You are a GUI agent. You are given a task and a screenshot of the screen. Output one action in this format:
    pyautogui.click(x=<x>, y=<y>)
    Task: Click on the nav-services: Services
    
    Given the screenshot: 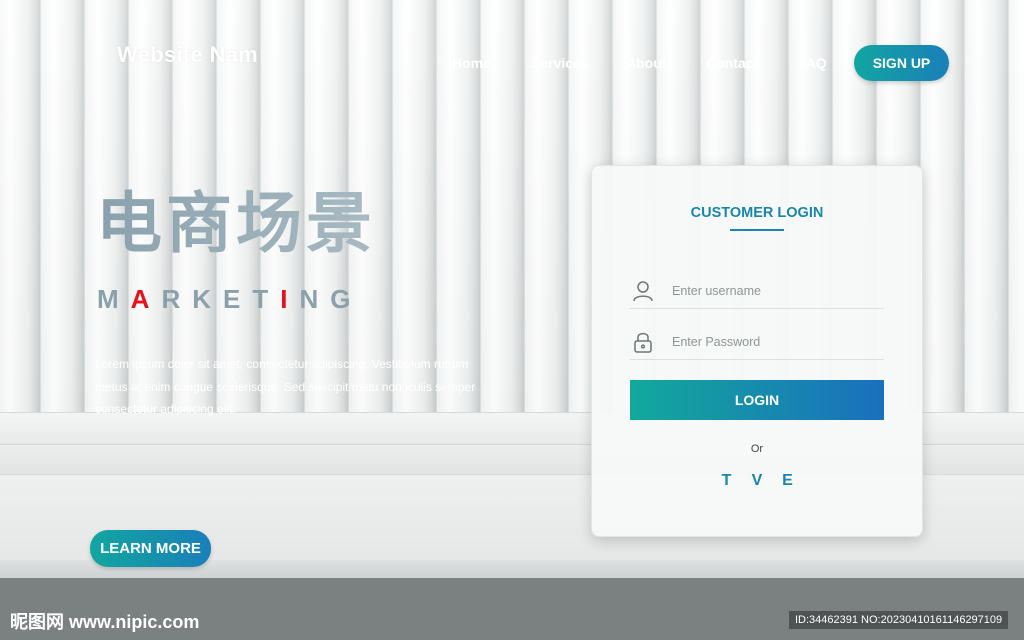 What is the action you would take?
    pyautogui.click(x=560, y=63)
    